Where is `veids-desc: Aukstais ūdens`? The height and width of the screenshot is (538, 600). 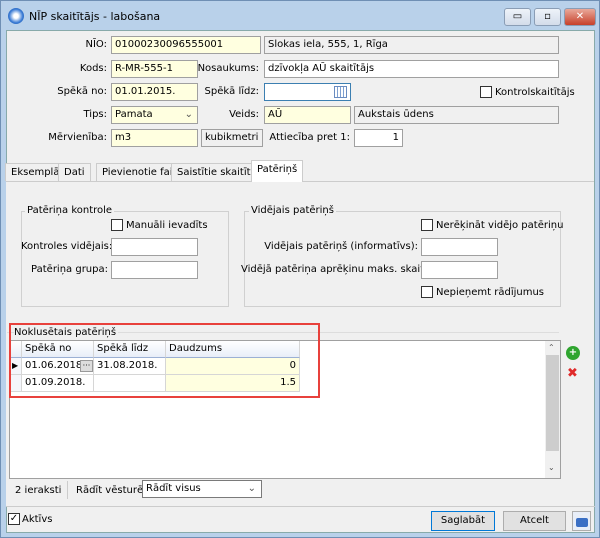 veids-desc: Aukstais ūdens is located at coordinates (456, 115).